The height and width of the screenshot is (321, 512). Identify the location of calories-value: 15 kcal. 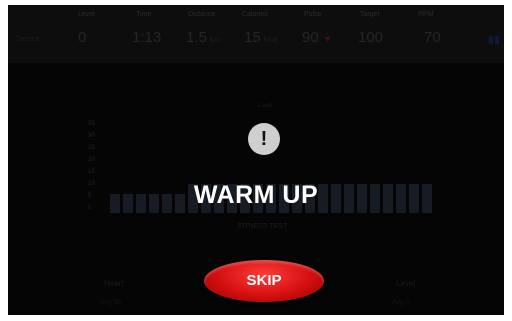
(261, 37).